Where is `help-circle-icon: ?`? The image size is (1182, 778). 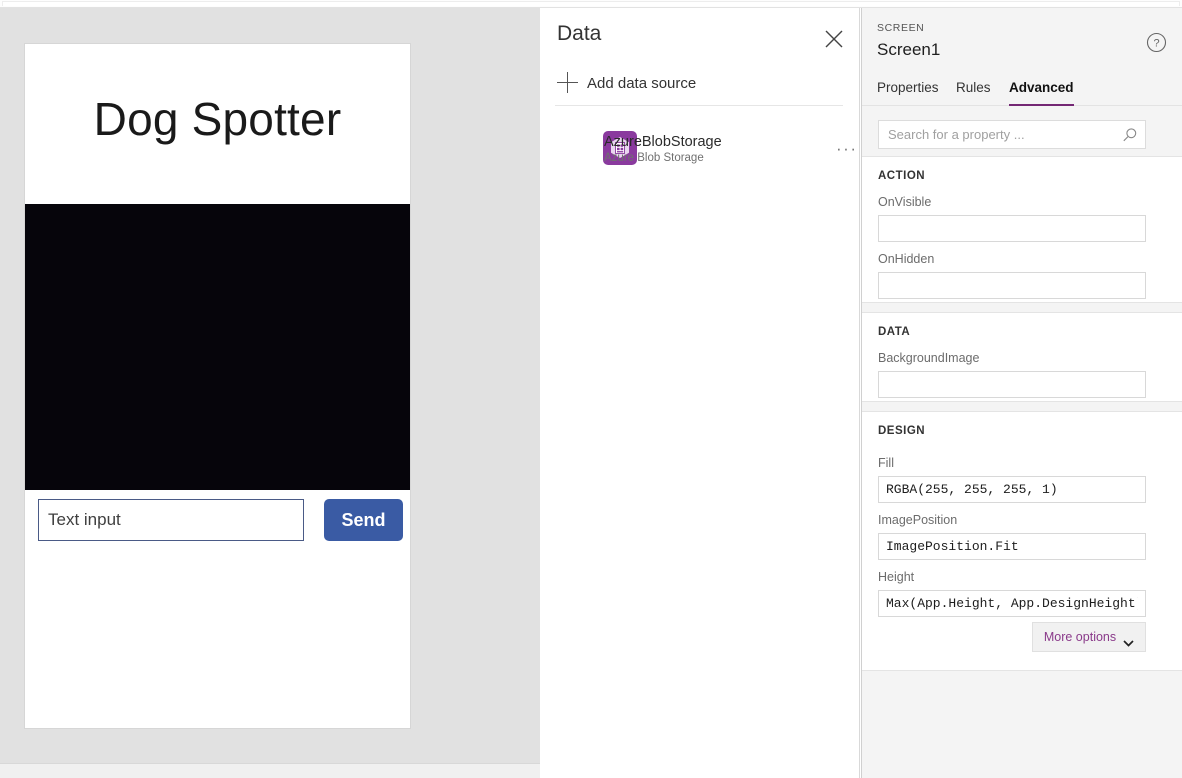 help-circle-icon: ? is located at coordinates (1156, 42).